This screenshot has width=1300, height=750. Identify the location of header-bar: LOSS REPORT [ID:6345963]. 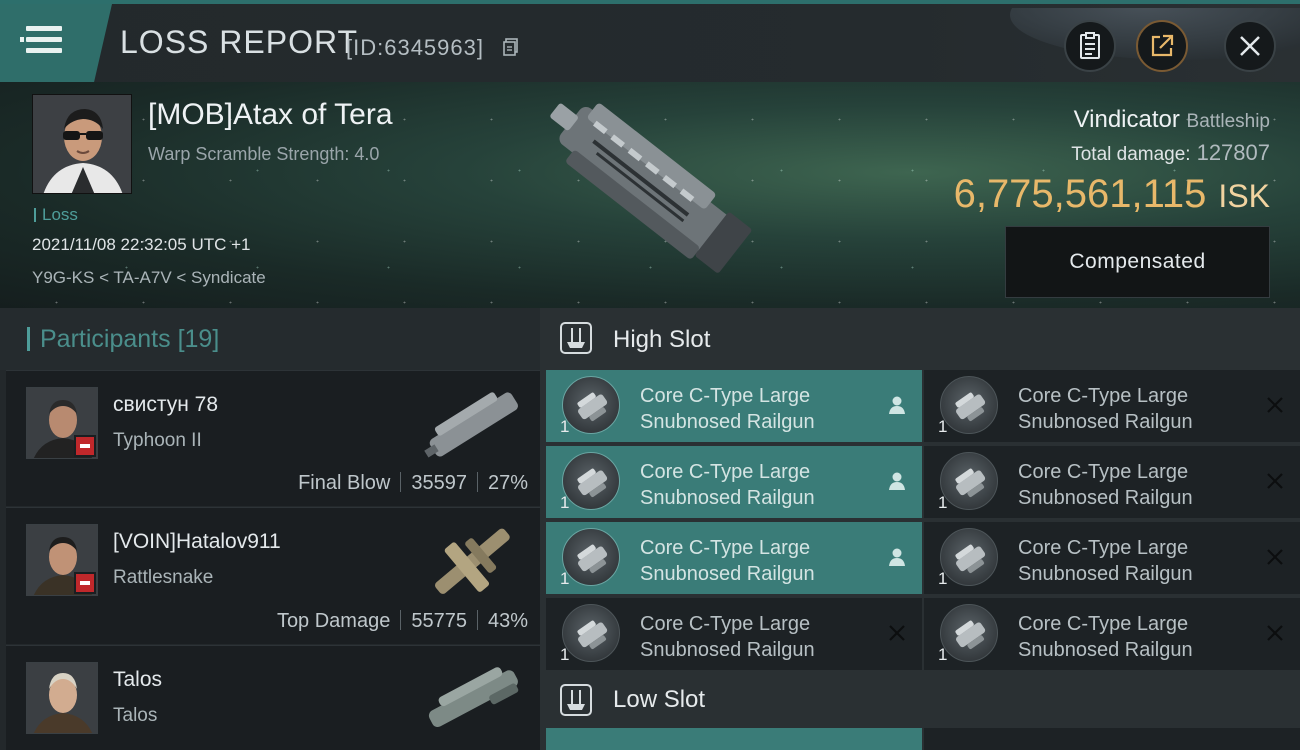
(650, 43).